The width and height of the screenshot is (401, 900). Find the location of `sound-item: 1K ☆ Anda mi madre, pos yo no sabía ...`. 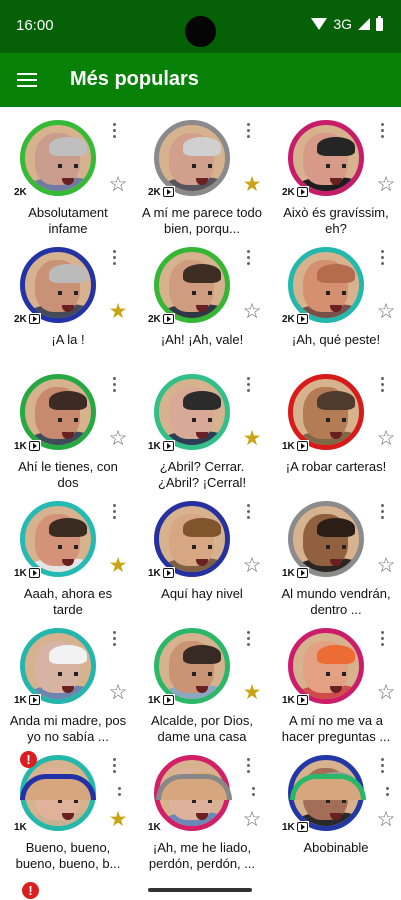

sound-item: 1K ☆ Anda mi madre, pos yo no sabía ... is located at coordinates (67, 679).